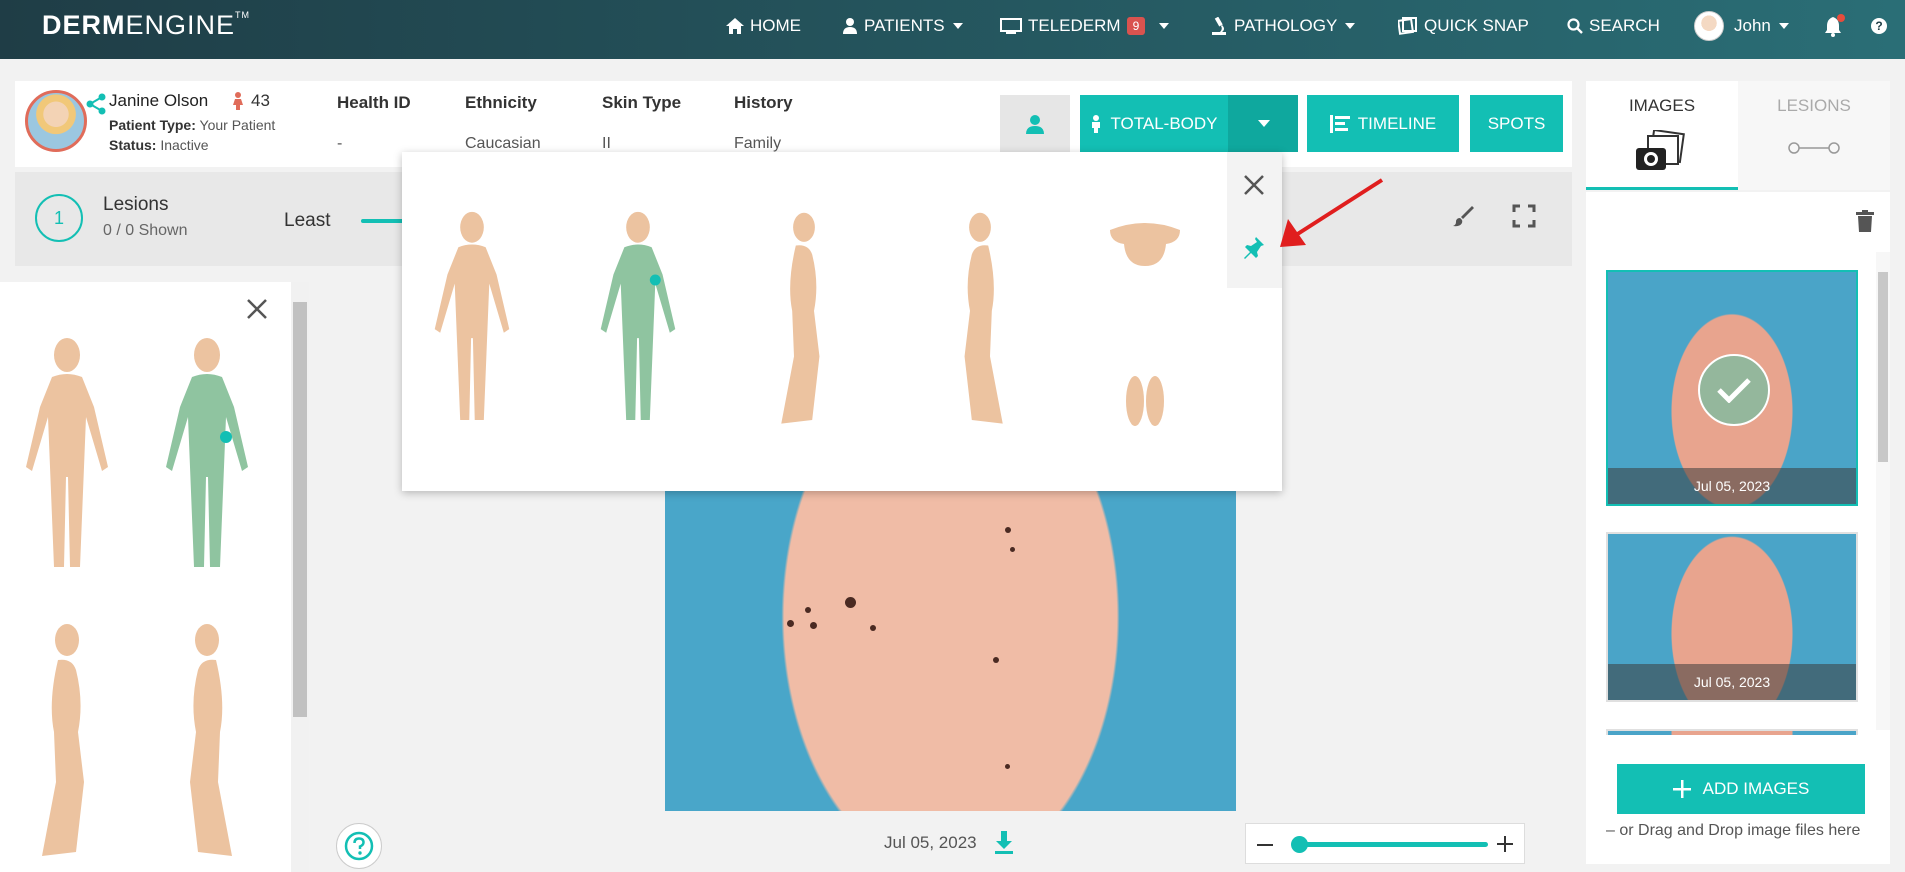 This screenshot has height=872, width=1905. I want to click on history-value: Family, so click(758, 143).